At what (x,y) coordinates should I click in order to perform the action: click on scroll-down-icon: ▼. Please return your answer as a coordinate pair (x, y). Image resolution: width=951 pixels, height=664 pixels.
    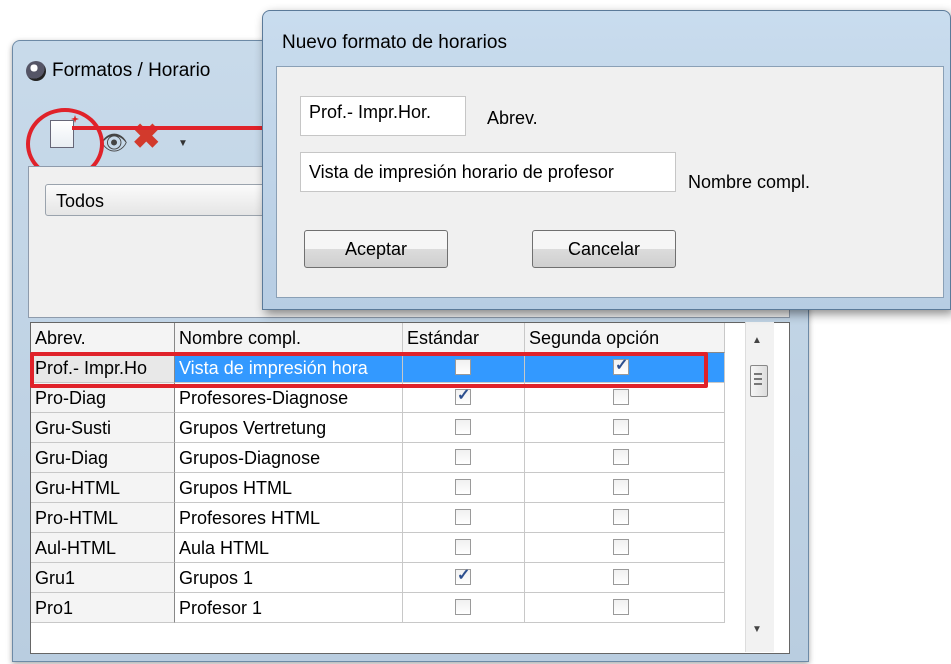
    Looking at the image, I should click on (757, 629).